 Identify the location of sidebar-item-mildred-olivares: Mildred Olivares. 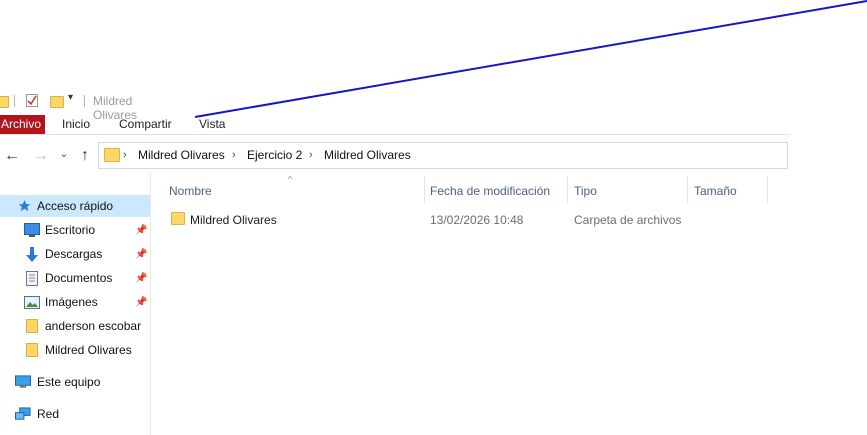
(75, 350).